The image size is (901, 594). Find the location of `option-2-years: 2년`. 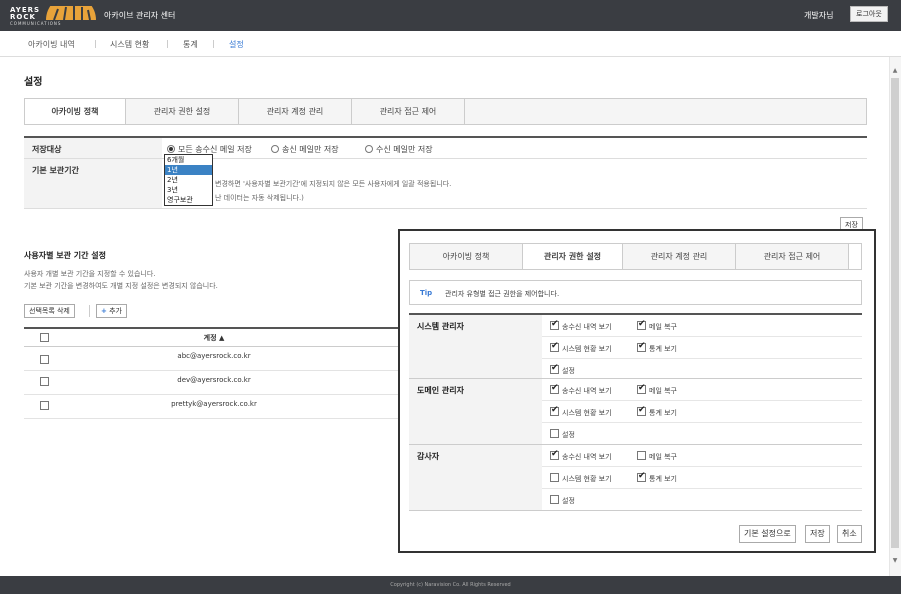

option-2-years: 2년 is located at coordinates (188, 180).